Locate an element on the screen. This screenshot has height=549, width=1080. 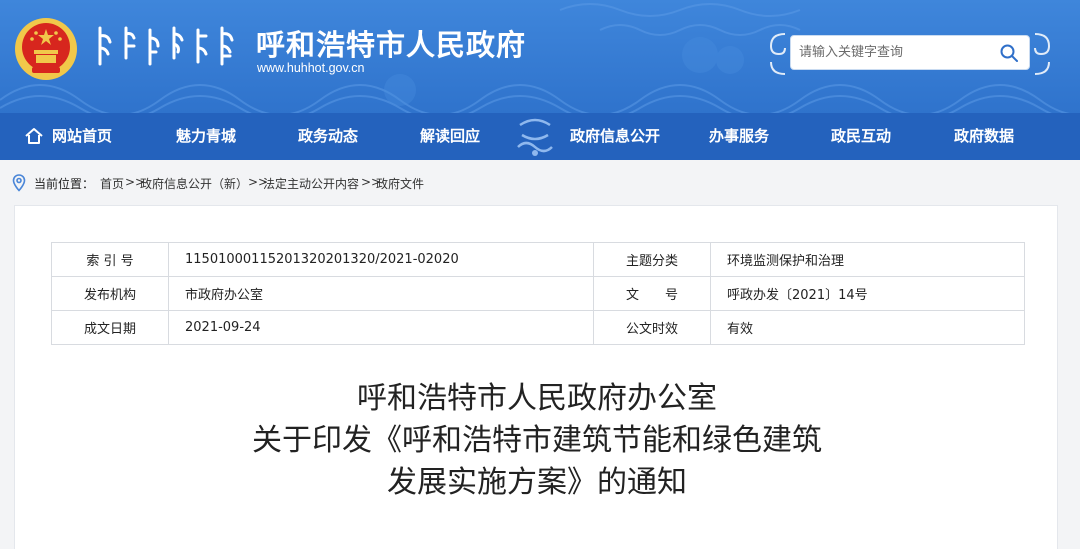
national-emblem-icon is located at coordinates (46, 49).